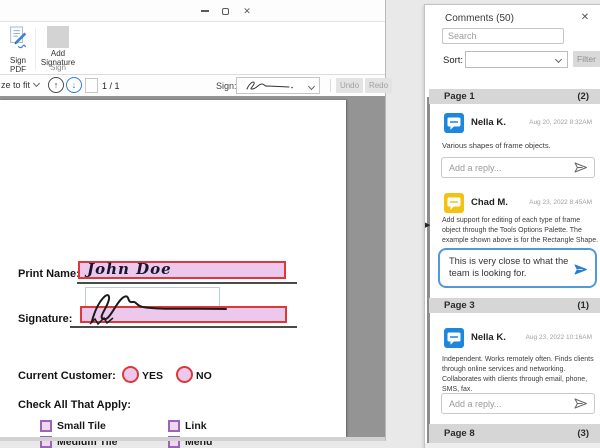 The width and height of the screenshot is (600, 448). What do you see at coordinates (459, 433) in the screenshot?
I see `section-label: Page 8` at bounding box center [459, 433].